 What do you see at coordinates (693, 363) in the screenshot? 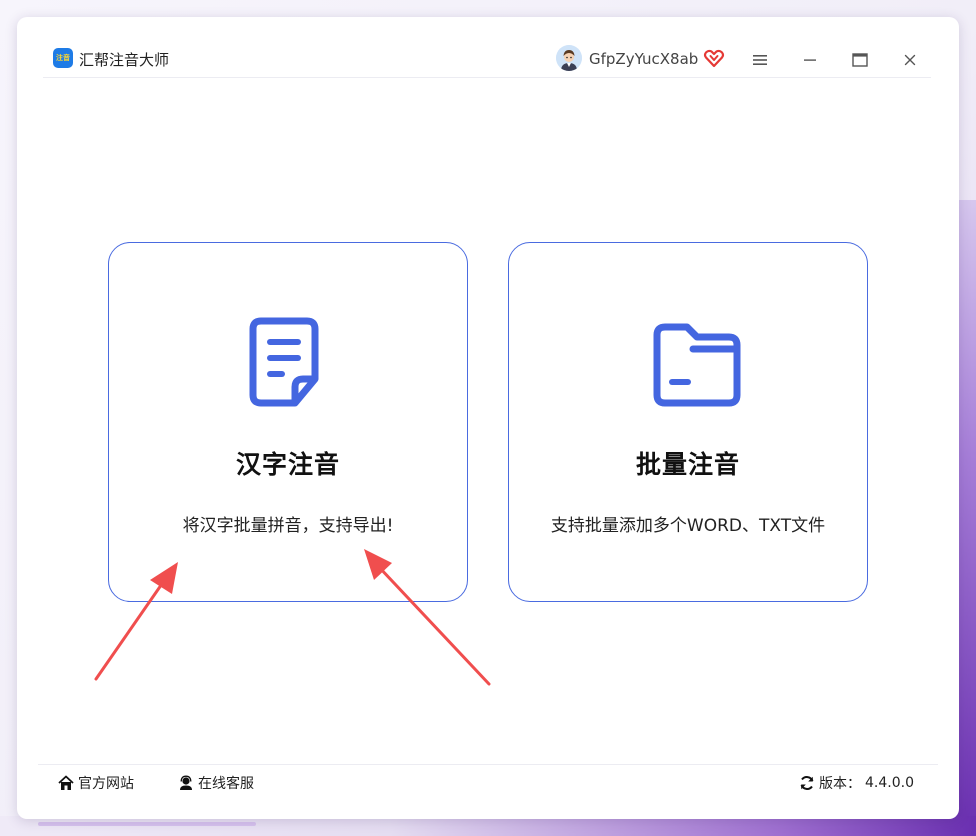
I see `folder-icon` at bounding box center [693, 363].